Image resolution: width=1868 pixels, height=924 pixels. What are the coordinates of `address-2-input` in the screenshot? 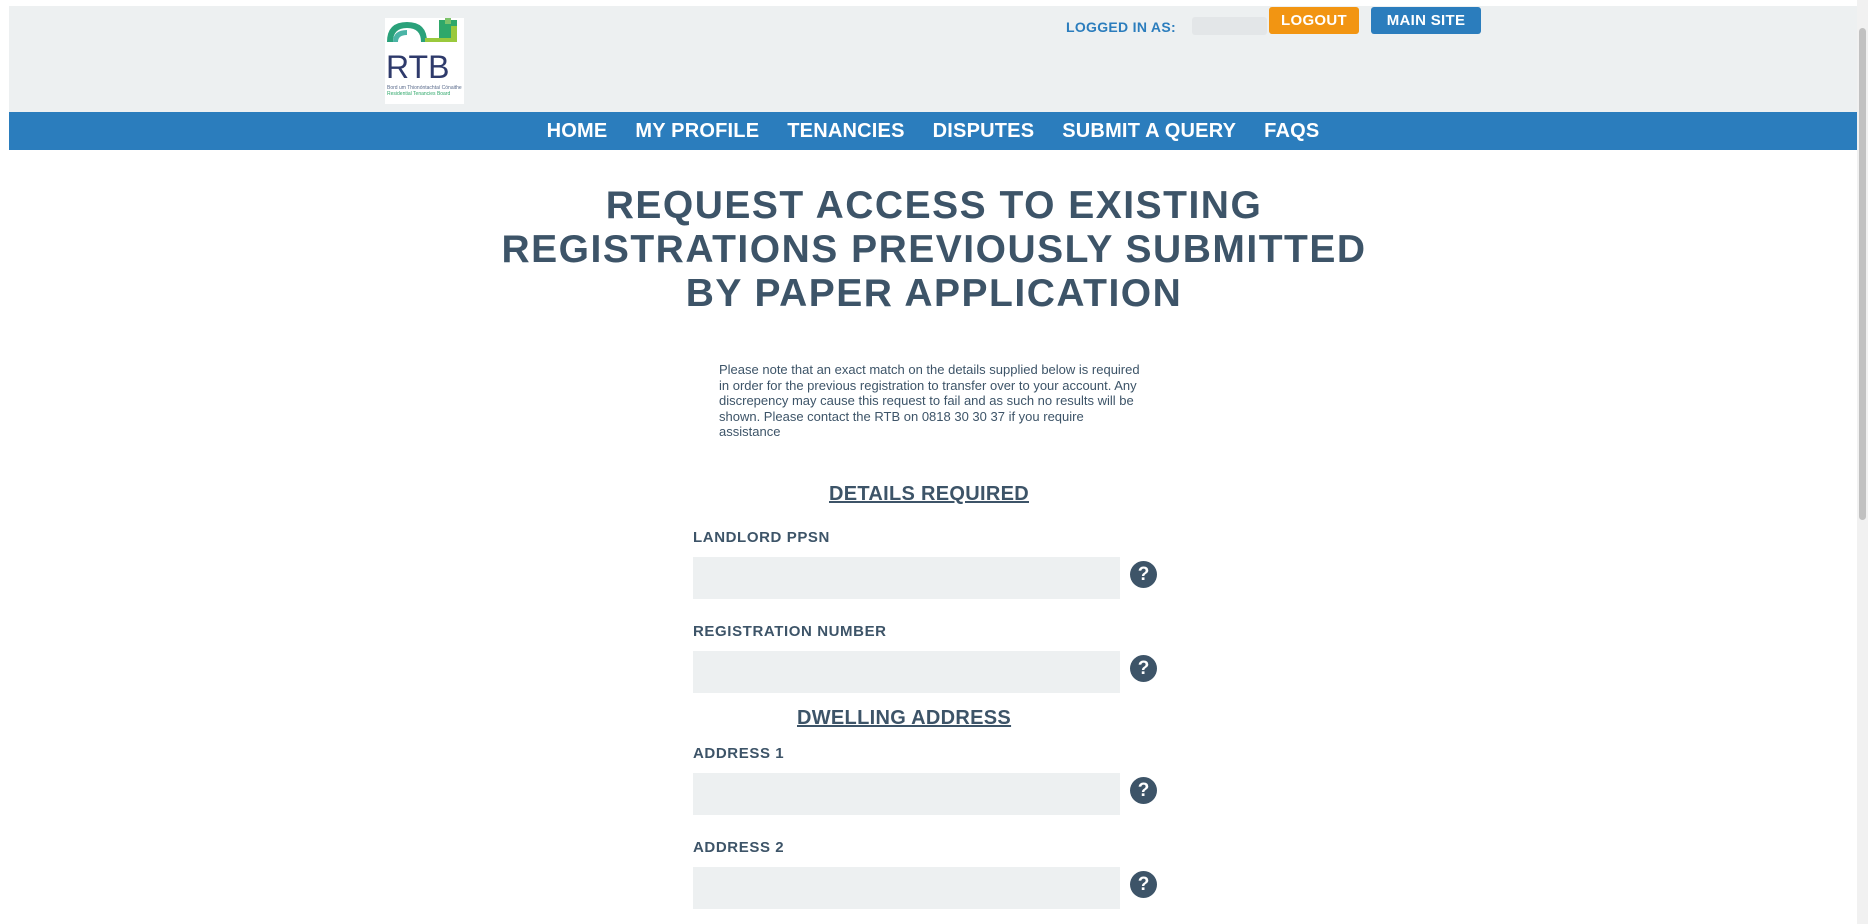 It's located at (906, 888).